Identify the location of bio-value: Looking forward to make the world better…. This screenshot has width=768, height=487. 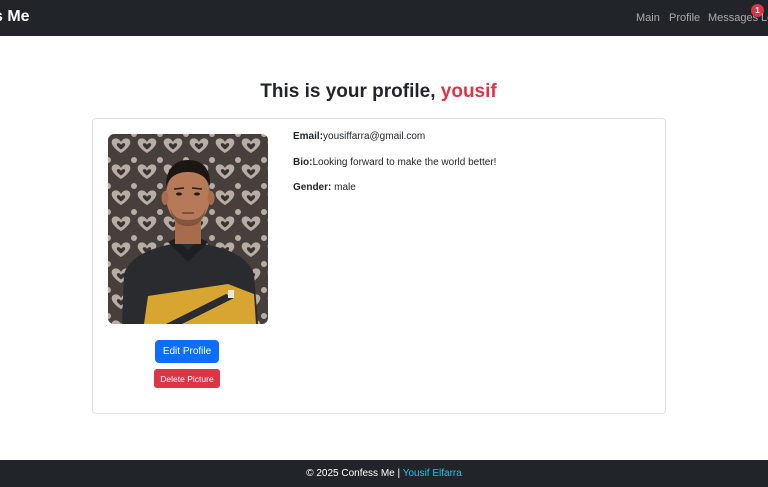
(404, 162).